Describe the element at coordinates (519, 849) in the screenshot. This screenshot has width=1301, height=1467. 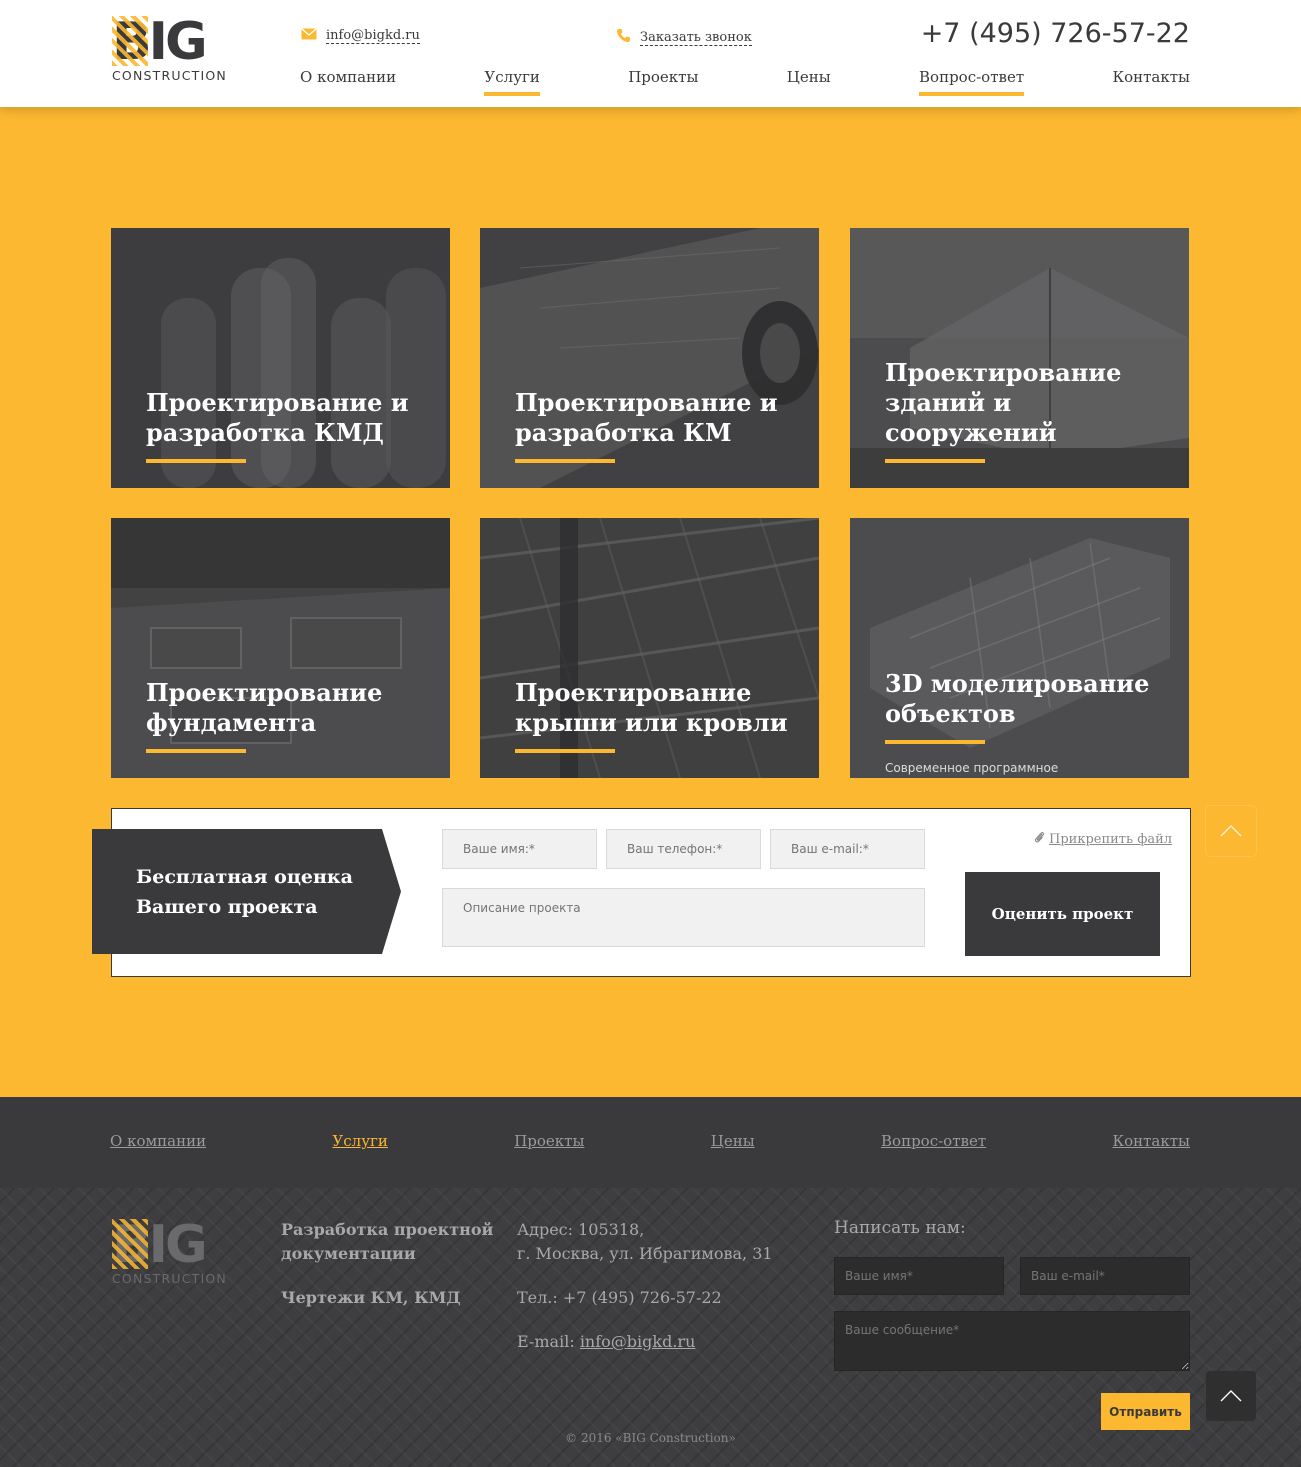
I see `estimate-name-input` at that location.